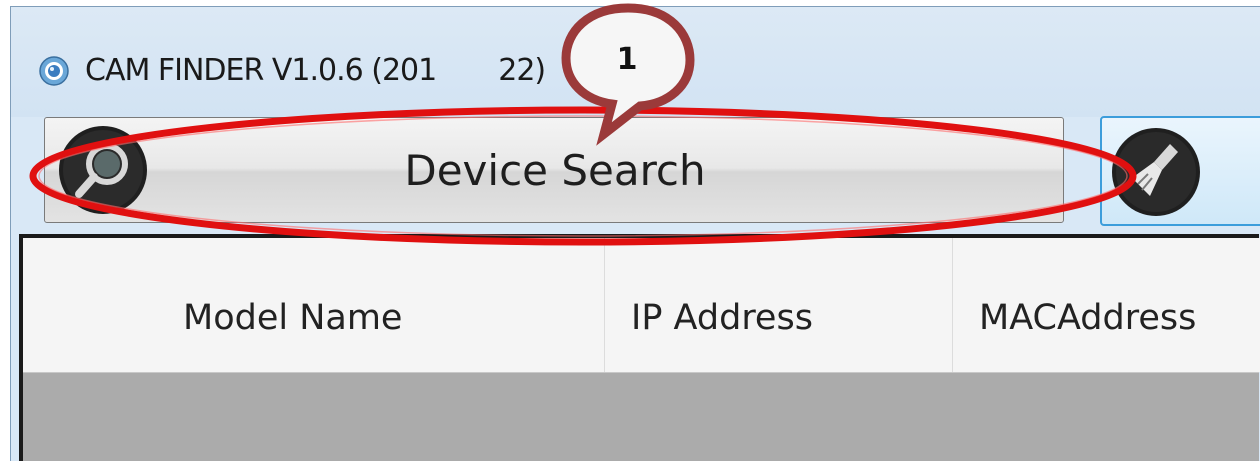 Image resolution: width=1260 pixels, height=461 pixels. I want to click on row-selector-header, so click(90, 305).